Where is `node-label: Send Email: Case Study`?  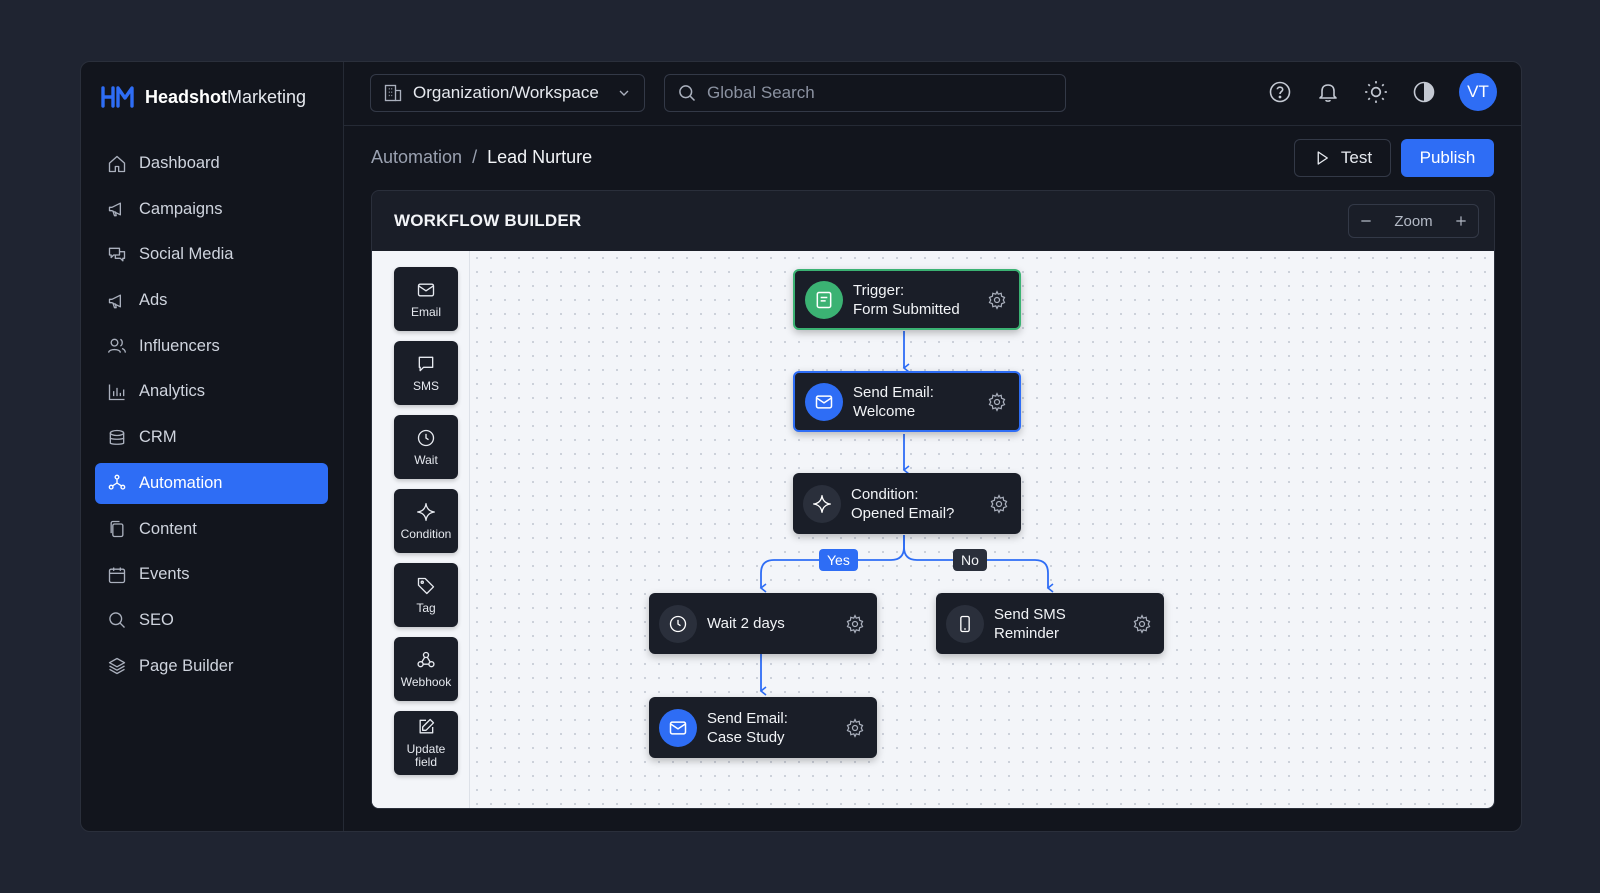
node-label: Send Email: Case Study is located at coordinates (771, 728).